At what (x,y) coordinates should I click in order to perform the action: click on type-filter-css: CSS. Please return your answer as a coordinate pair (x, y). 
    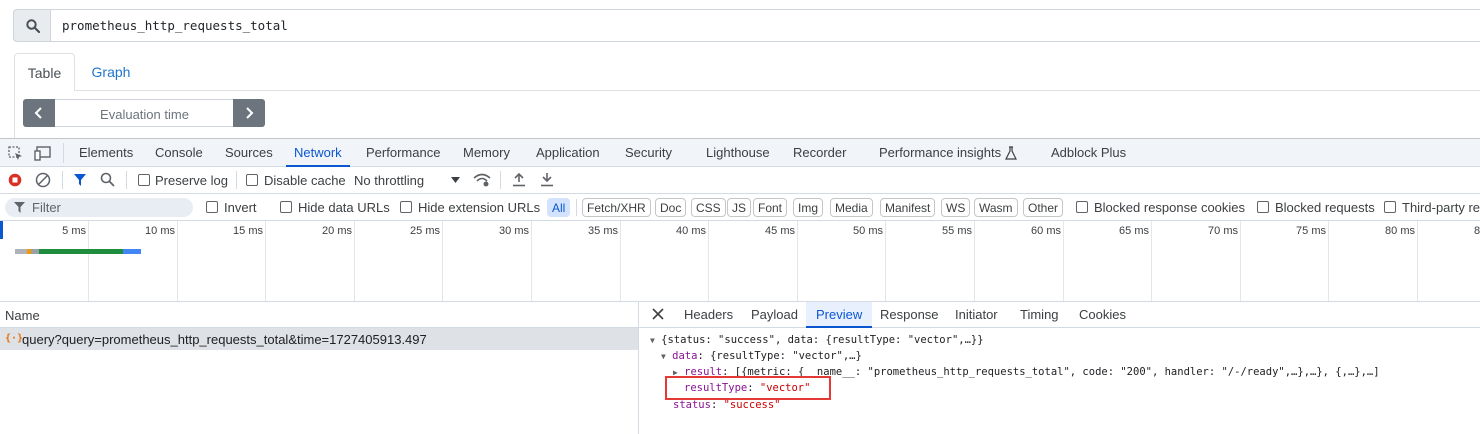
    Looking at the image, I should click on (708, 207).